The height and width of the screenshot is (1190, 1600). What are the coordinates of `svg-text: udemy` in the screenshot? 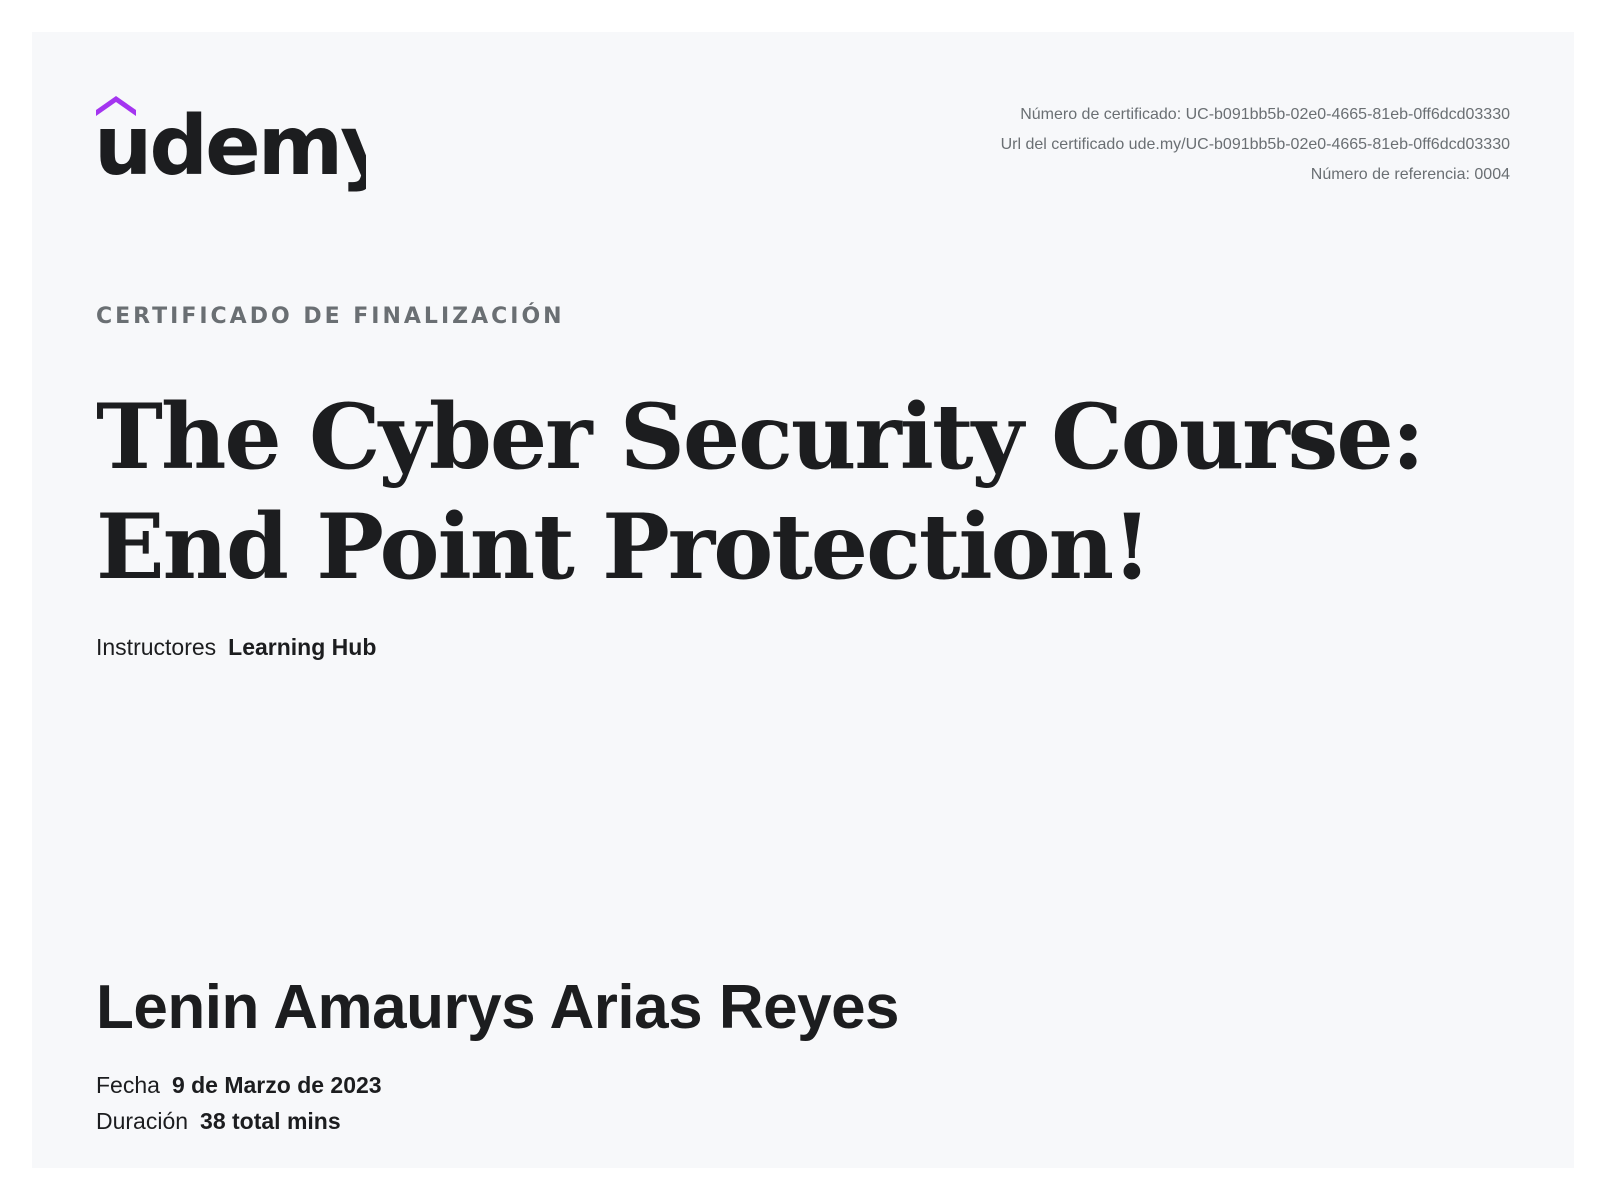 It's located at (231, 146).